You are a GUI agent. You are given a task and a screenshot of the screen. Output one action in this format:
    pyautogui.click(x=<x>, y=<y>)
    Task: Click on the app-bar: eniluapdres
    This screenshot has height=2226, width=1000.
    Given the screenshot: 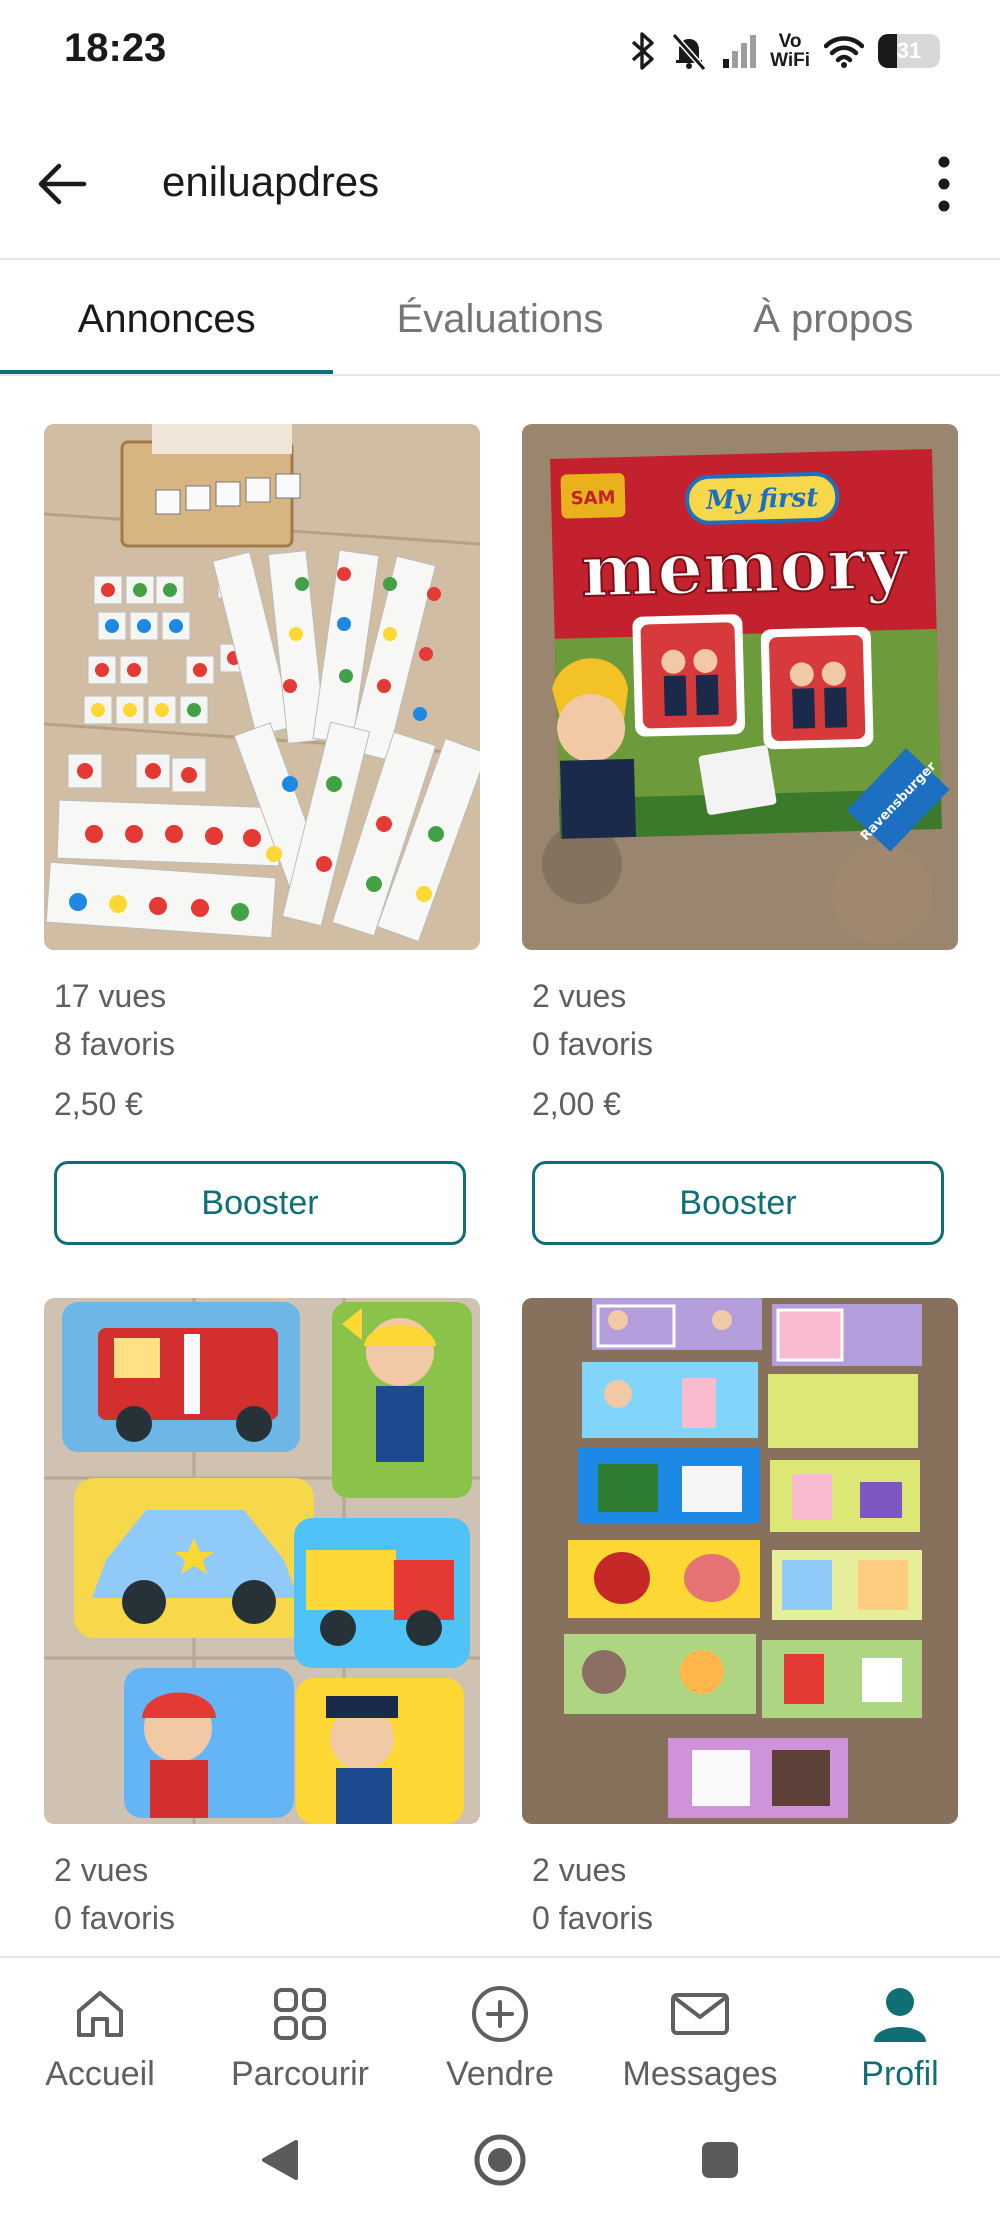 What is the action you would take?
    pyautogui.click(x=500, y=185)
    